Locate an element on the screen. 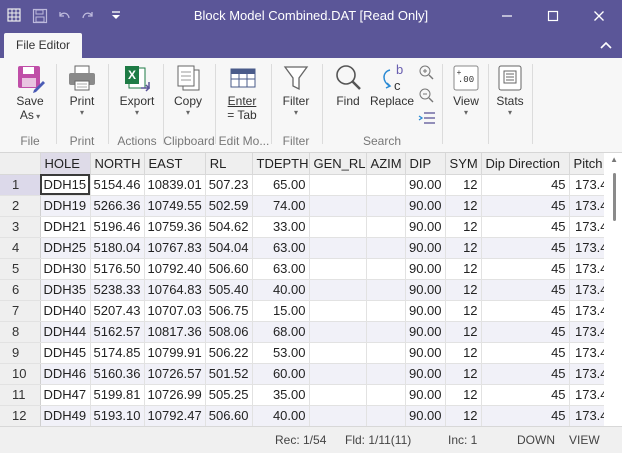 This screenshot has height=453, width=622. cell-hole: DDH21 is located at coordinates (65, 227).